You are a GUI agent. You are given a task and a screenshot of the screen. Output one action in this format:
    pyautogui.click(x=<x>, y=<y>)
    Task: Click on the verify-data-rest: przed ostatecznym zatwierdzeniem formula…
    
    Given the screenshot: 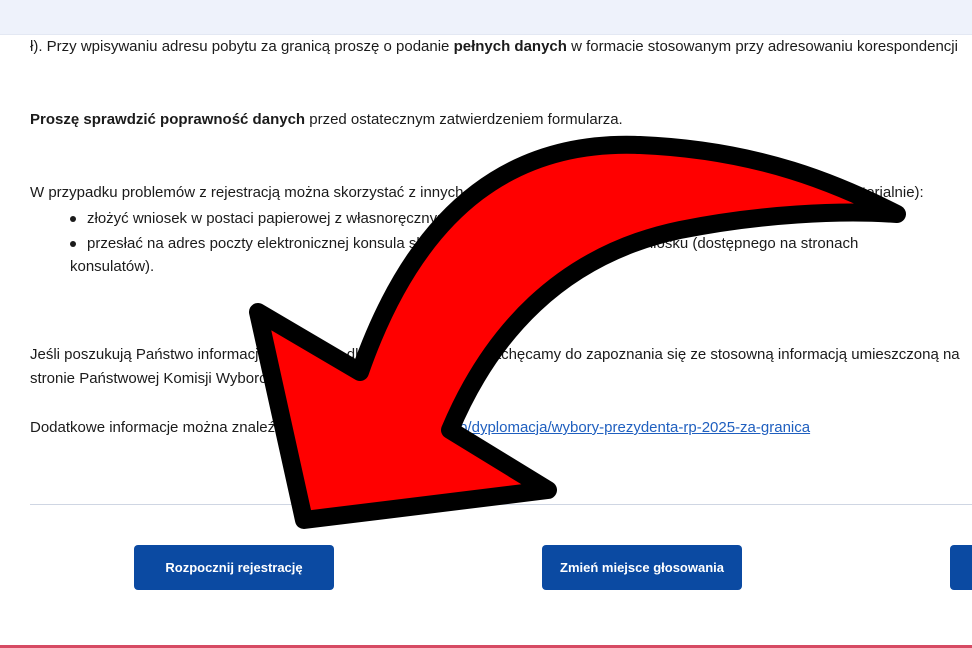 What is the action you would take?
    pyautogui.click(x=464, y=119)
    